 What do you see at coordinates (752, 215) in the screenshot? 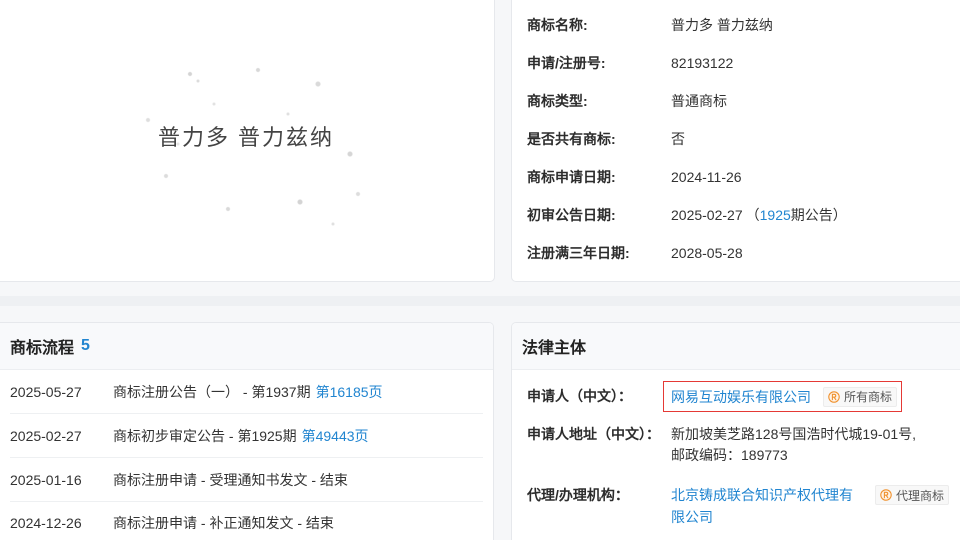
I see `note-open: （` at bounding box center [752, 215].